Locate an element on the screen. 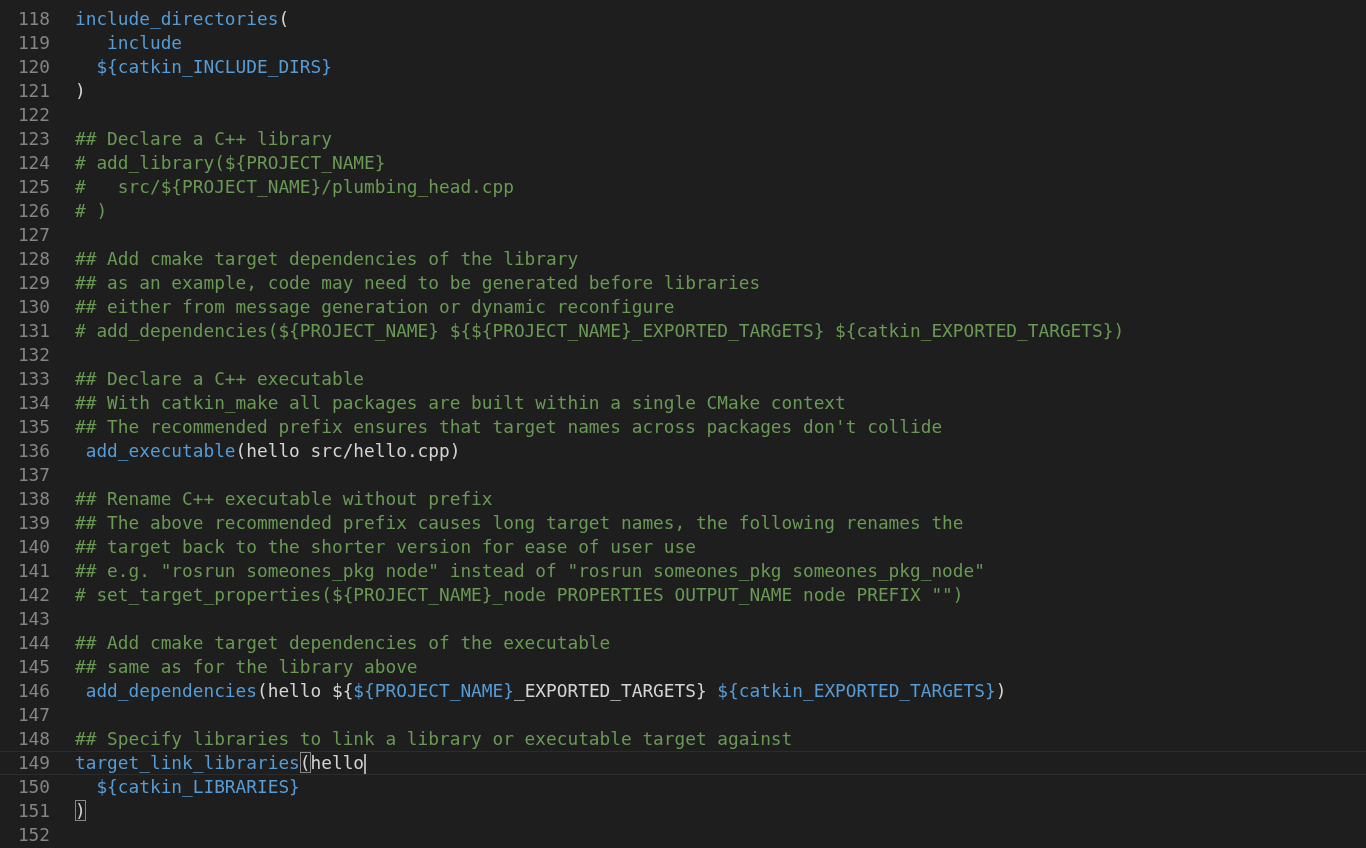 The width and height of the screenshot is (1366, 848). line-number: 132 is located at coordinates (33, 355).